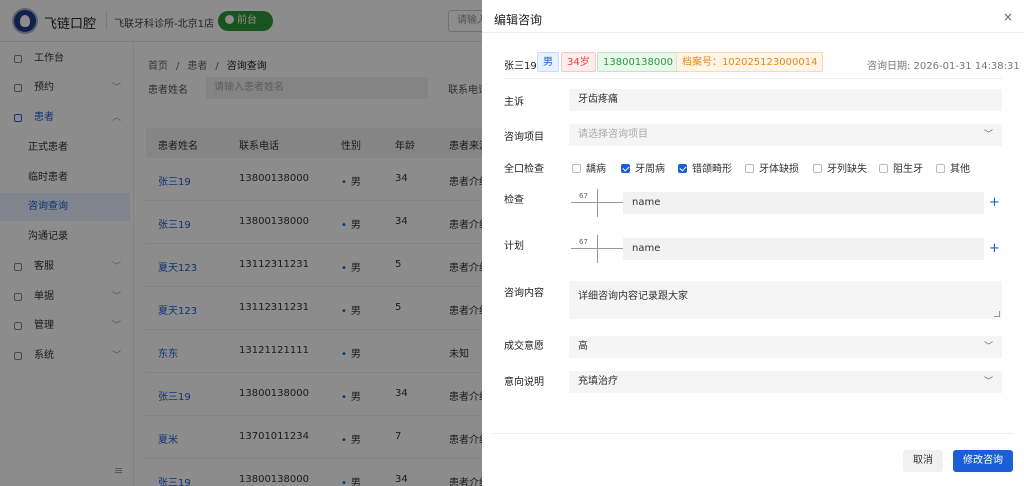 Image resolution: width=1024 pixels, height=486 pixels. I want to click on exam-input: name, so click(803, 203).